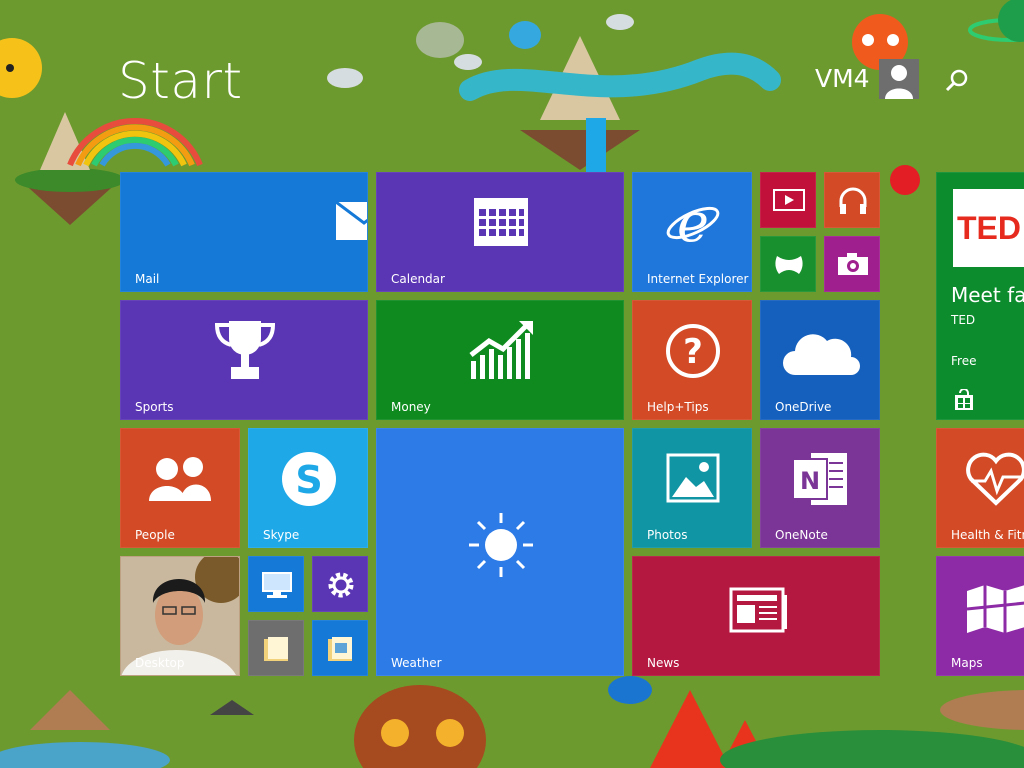 The height and width of the screenshot is (768, 1024). Describe the element at coordinates (967, 663) in the screenshot. I see `tile-label: Maps` at that location.